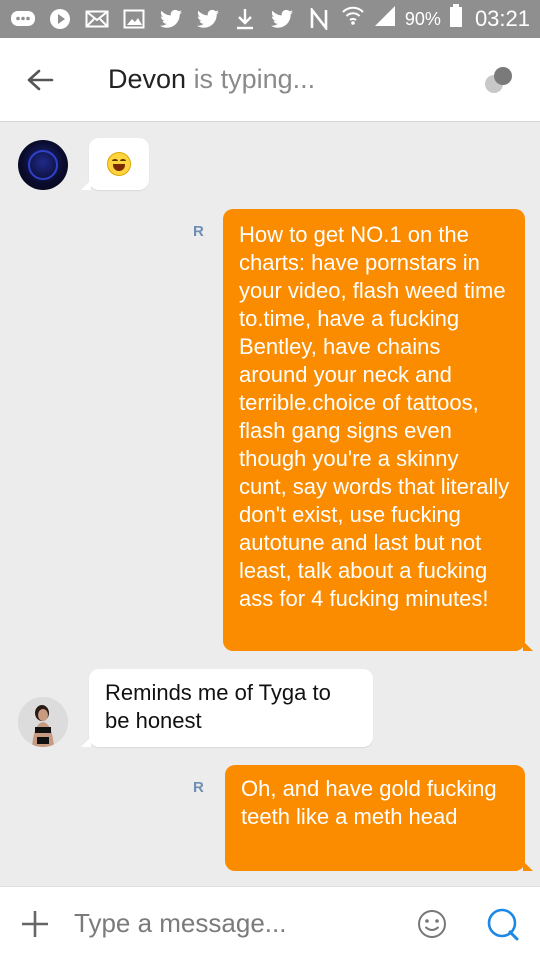  I want to click on system-status: 90% 03:21, so click(435, 19).